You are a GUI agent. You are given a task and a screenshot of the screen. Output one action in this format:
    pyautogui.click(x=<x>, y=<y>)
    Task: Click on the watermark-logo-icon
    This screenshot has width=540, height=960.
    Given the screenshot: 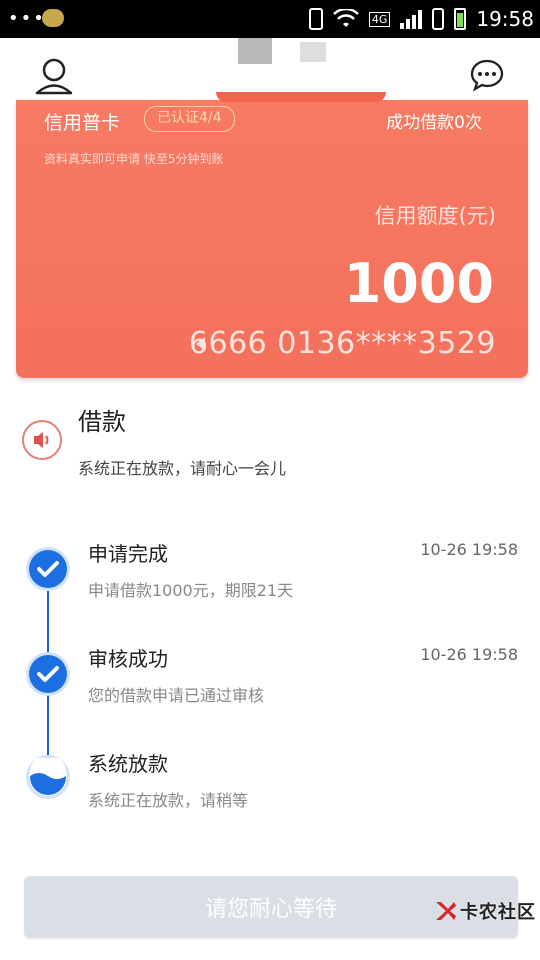 What is the action you would take?
    pyautogui.click(x=446, y=911)
    